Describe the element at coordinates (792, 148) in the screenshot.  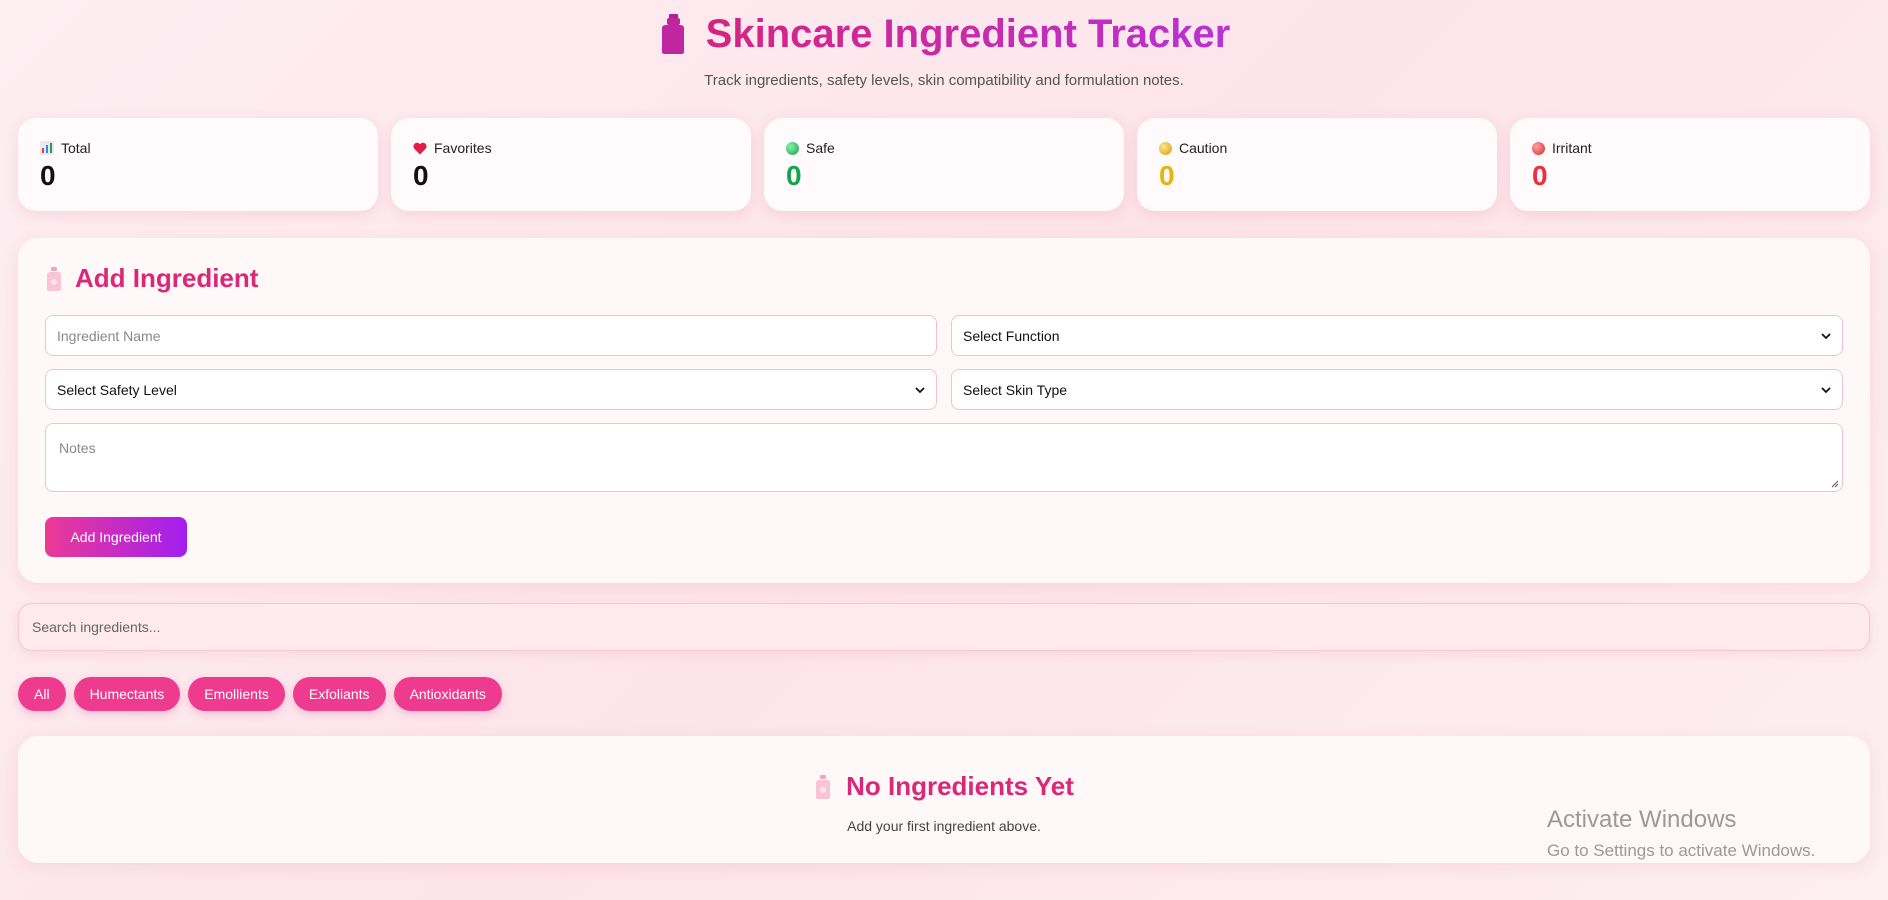
I see `green-circle-icon` at that location.